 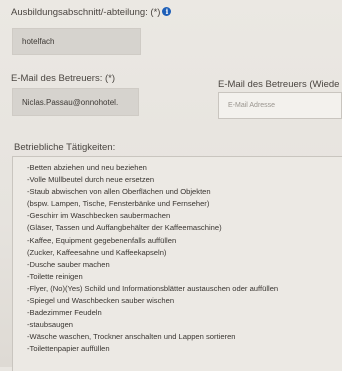 What do you see at coordinates (87, 167) in the screenshot?
I see `taetigkeit-line: -Betten abziehen und neu beziehen` at bounding box center [87, 167].